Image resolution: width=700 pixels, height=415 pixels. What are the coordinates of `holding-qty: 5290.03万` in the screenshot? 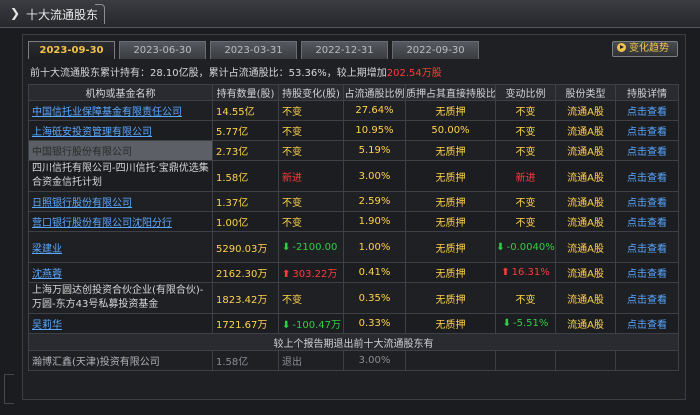 It's located at (245, 247).